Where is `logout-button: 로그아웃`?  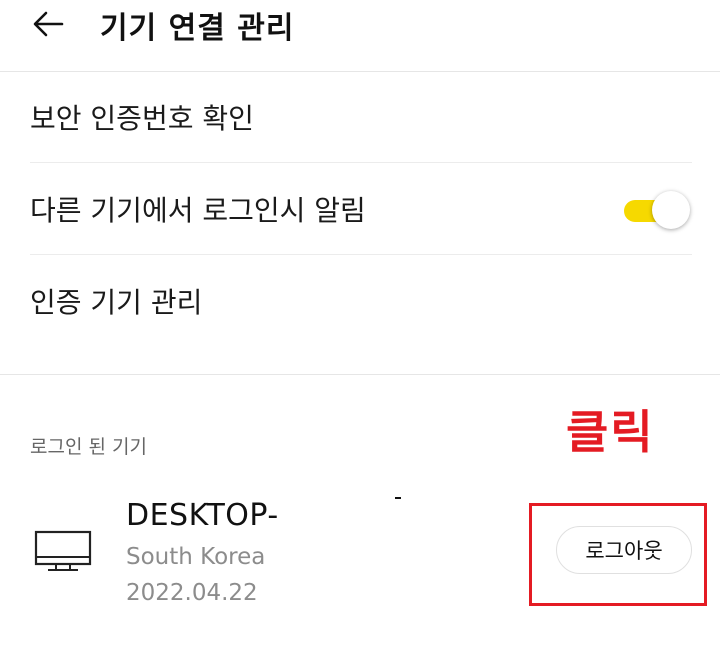
logout-button: 로그아웃 is located at coordinates (624, 550).